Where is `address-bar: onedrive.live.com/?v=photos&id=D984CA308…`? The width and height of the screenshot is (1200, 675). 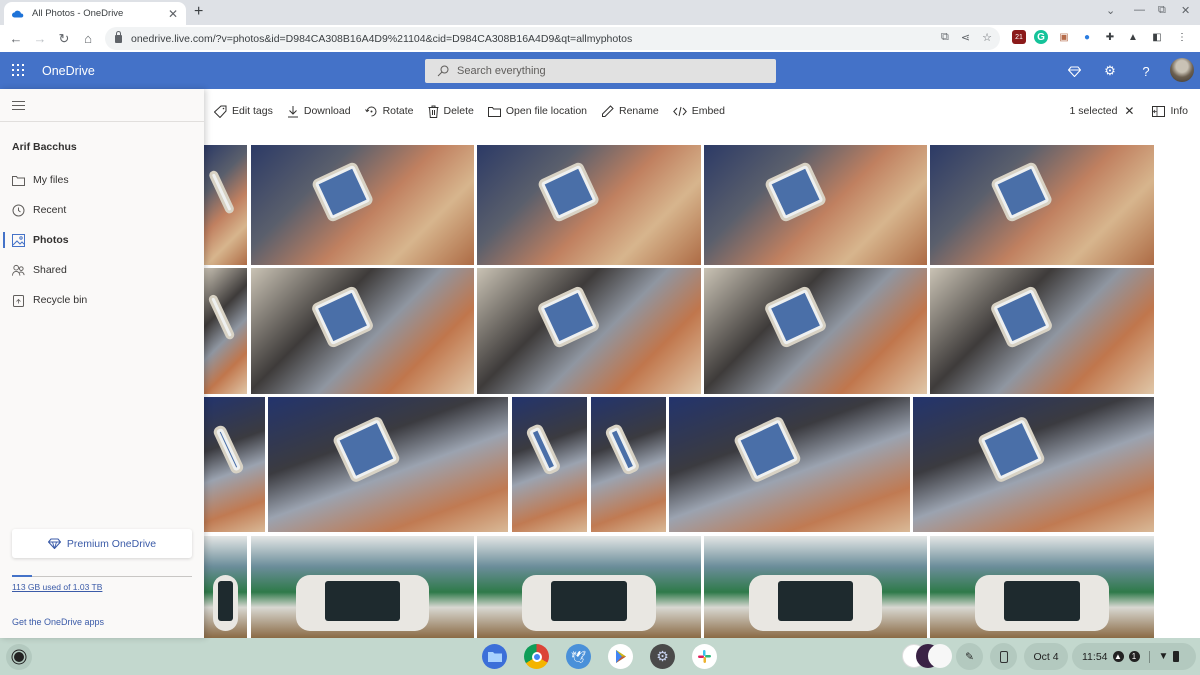
address-bar: onedrive.live.com/?v=photos&id=D984CA308… is located at coordinates (552, 38).